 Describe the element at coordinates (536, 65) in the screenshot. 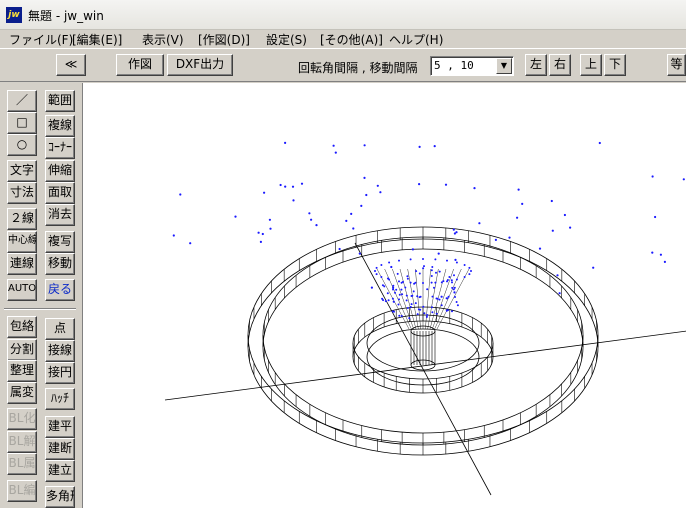

I see `move-left-button: 左` at that location.